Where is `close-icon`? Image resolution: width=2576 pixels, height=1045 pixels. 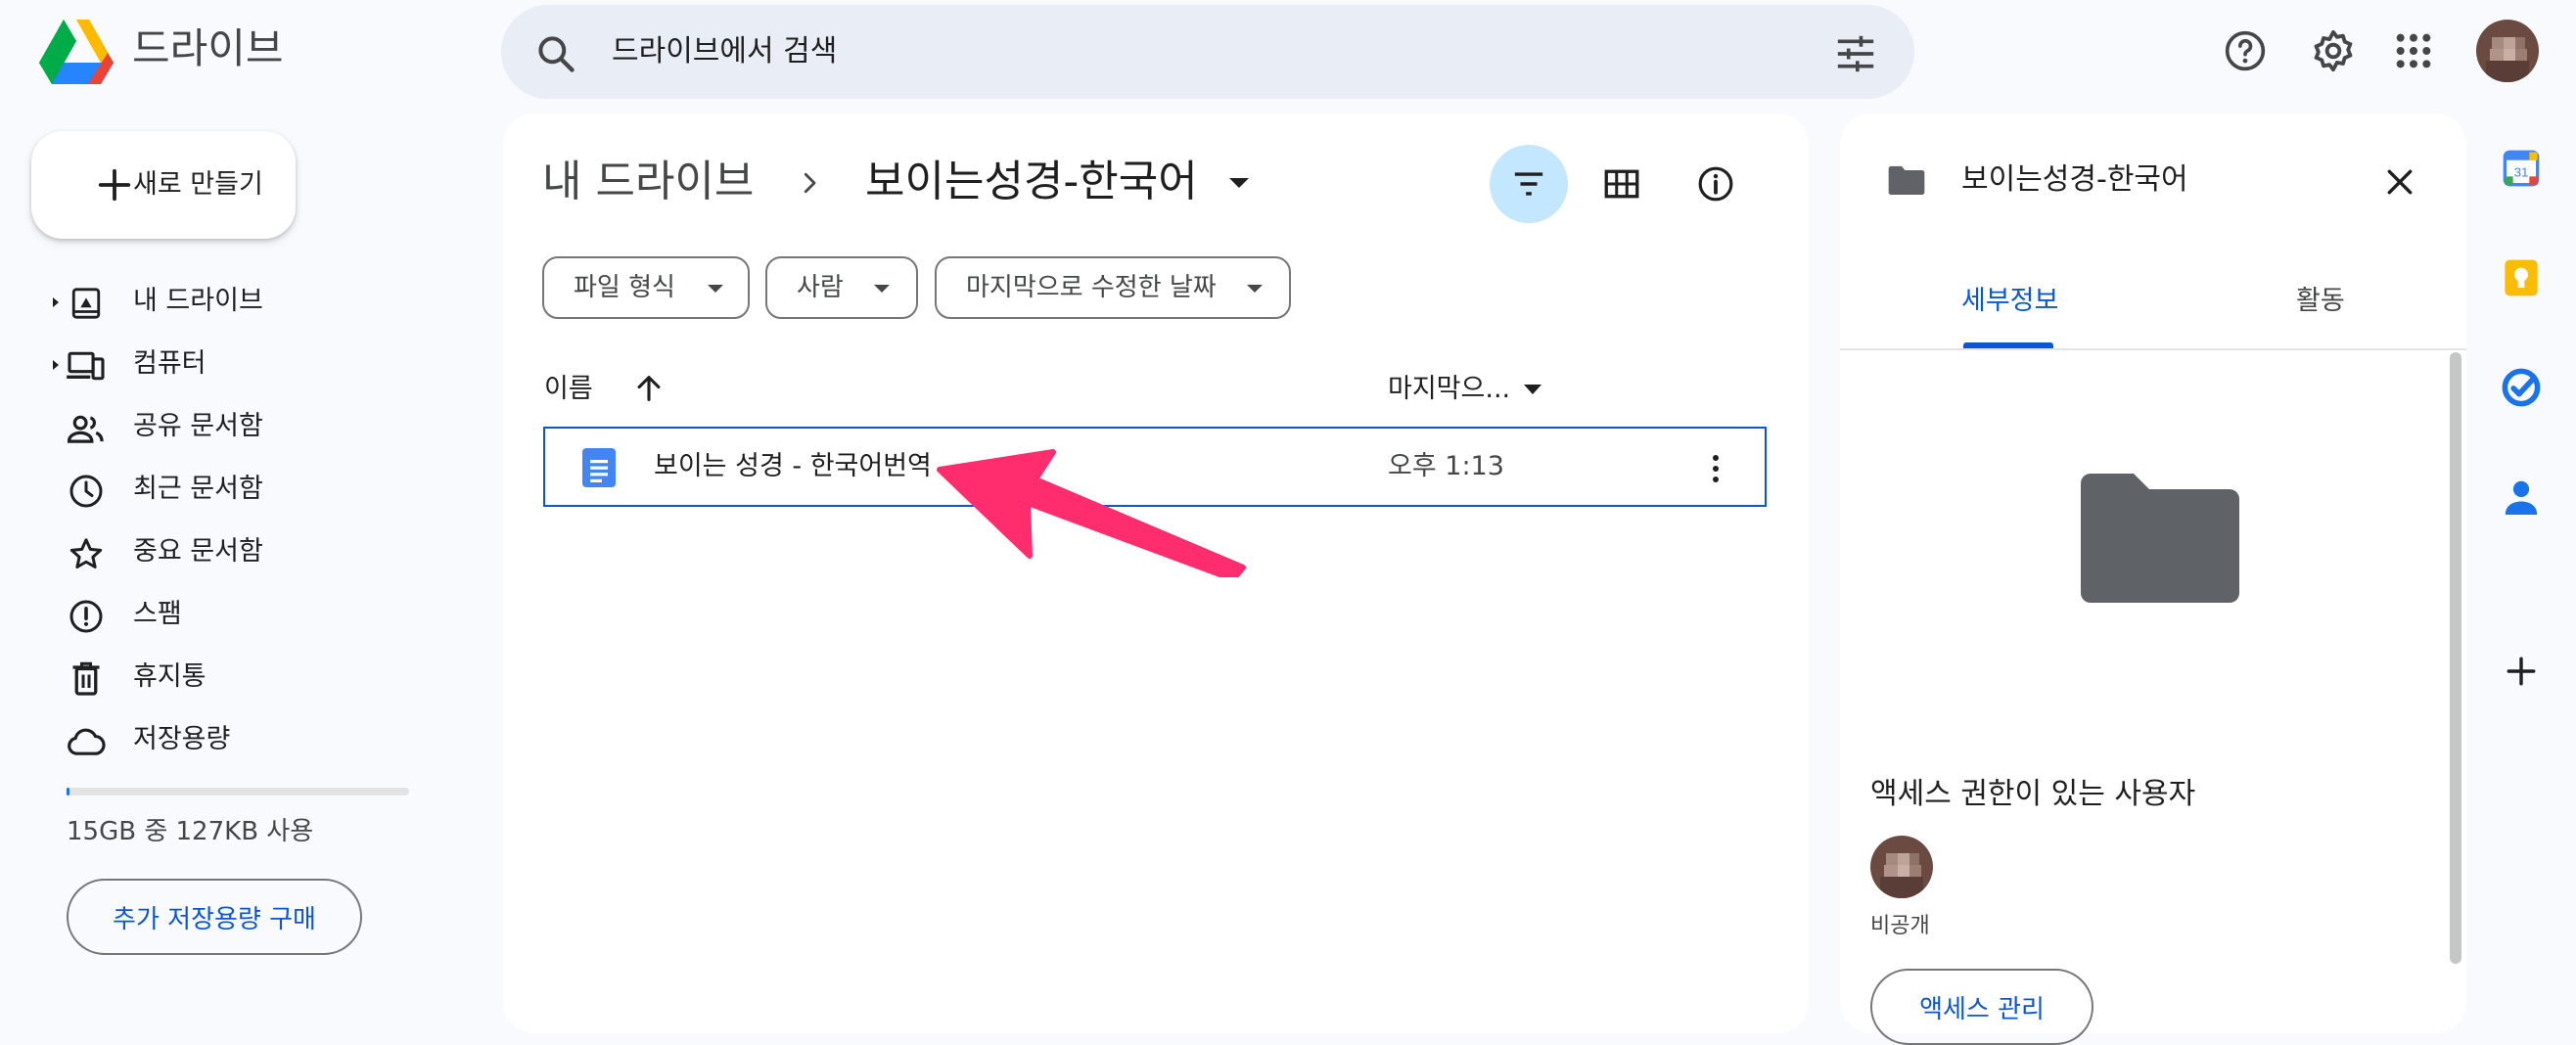 close-icon is located at coordinates (2399, 182).